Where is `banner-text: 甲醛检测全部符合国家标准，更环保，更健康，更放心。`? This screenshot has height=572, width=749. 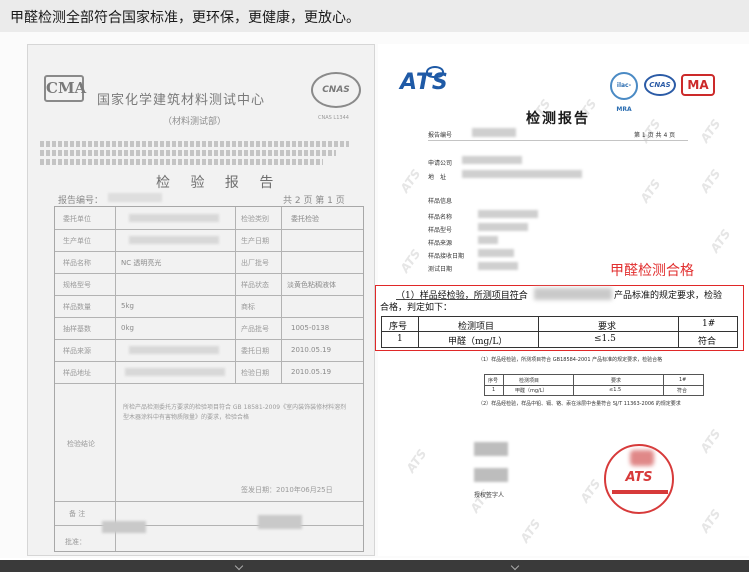 banner-text: 甲醛检测全部符合国家标准，更环保，更健康，更放心。 is located at coordinates (185, 18).